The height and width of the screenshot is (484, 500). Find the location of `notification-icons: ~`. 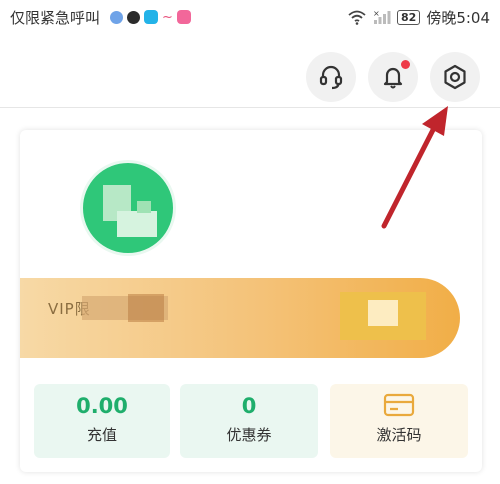

notification-icons: ~ is located at coordinates (150, 17).